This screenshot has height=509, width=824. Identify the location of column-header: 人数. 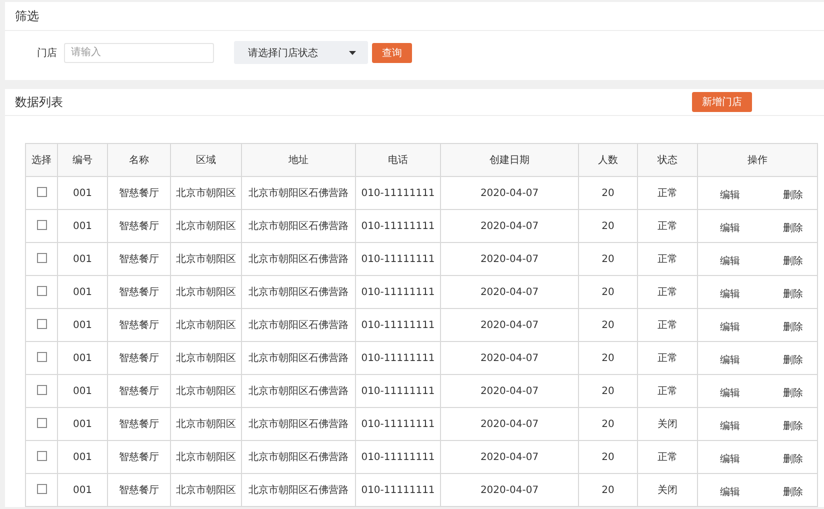
(608, 160).